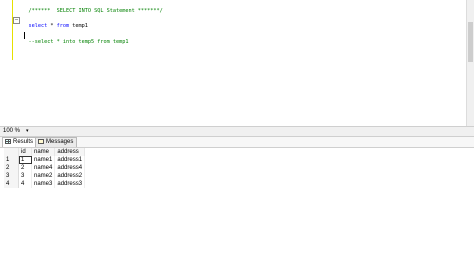 The width and height of the screenshot is (474, 256). Describe the element at coordinates (11, 168) in the screenshot. I see `row-number: 2` at that location.